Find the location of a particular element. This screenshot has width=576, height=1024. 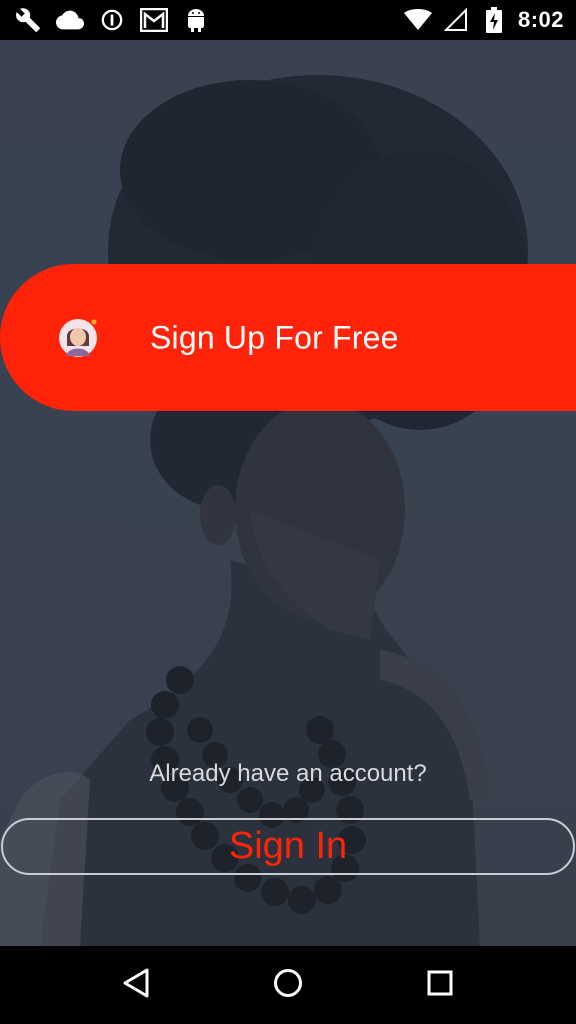

back-button is located at coordinates (136, 985).